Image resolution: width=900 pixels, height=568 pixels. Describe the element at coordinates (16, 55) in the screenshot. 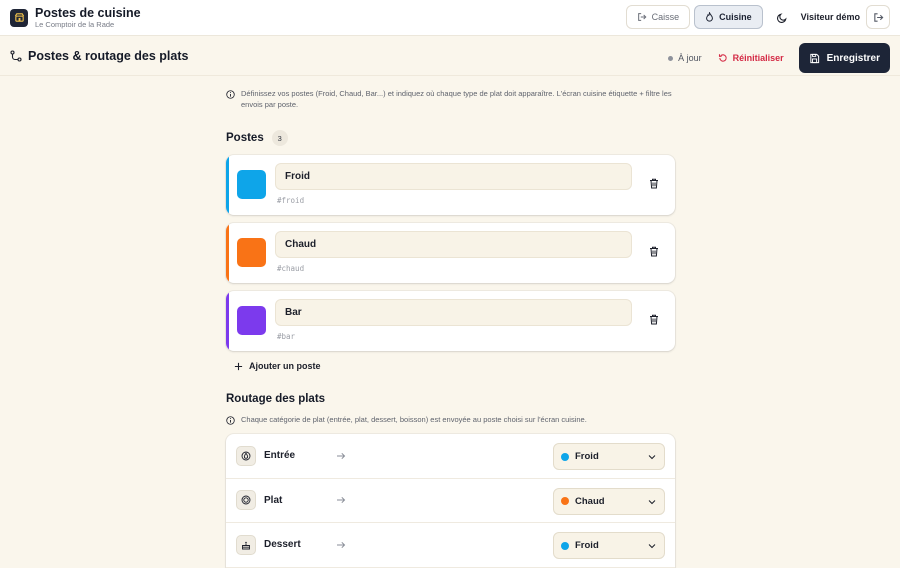

I see `route-icon` at that location.